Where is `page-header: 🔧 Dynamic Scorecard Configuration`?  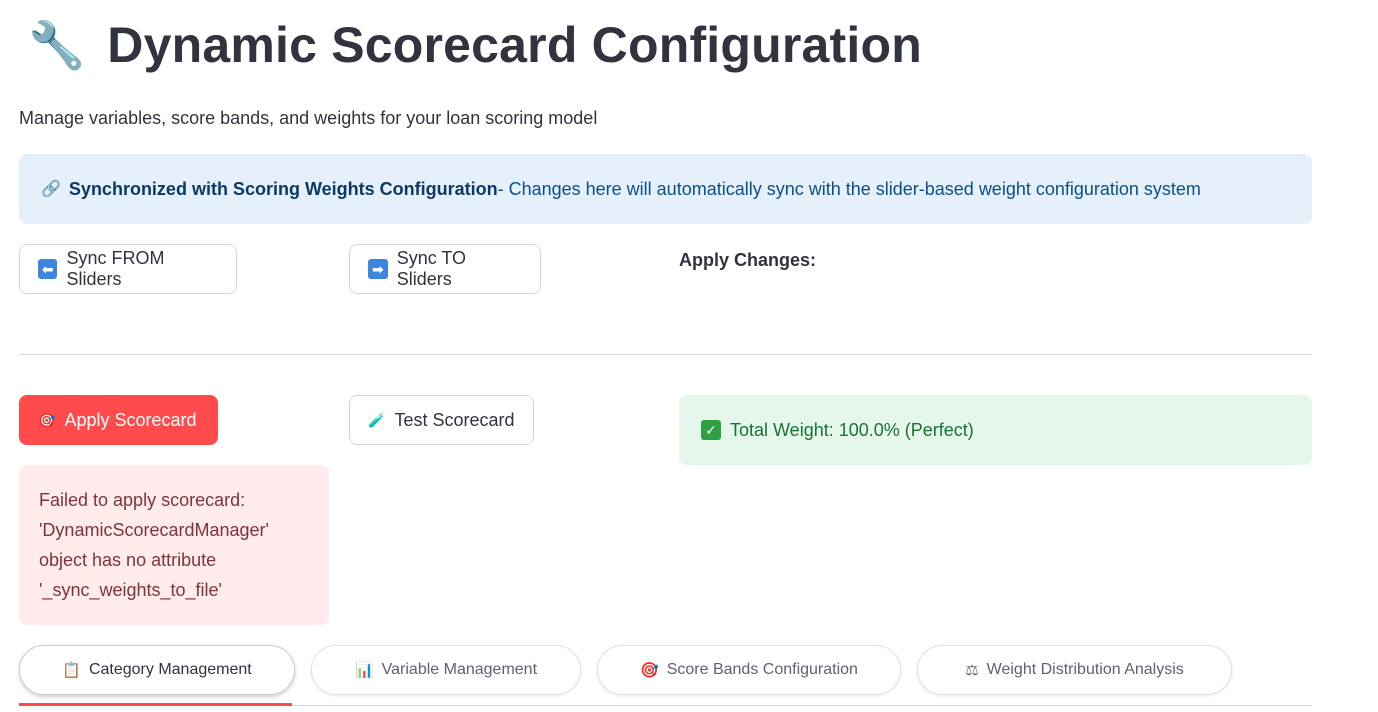 page-header: 🔧 Dynamic Scorecard Configuration is located at coordinates (475, 45).